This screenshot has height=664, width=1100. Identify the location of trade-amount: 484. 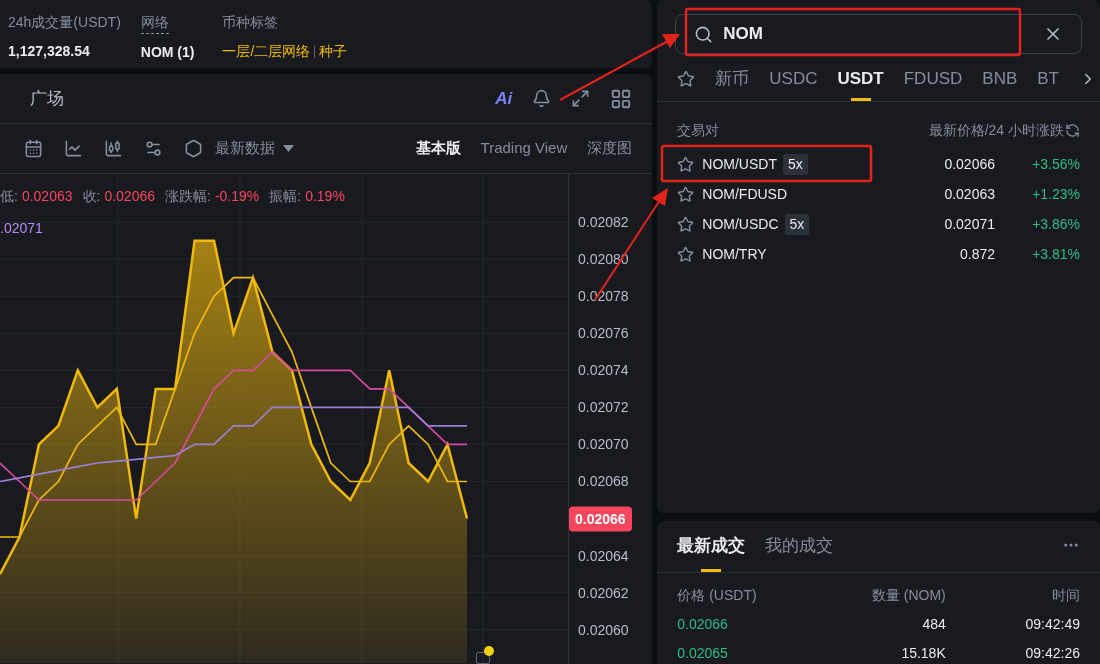
(933, 624).